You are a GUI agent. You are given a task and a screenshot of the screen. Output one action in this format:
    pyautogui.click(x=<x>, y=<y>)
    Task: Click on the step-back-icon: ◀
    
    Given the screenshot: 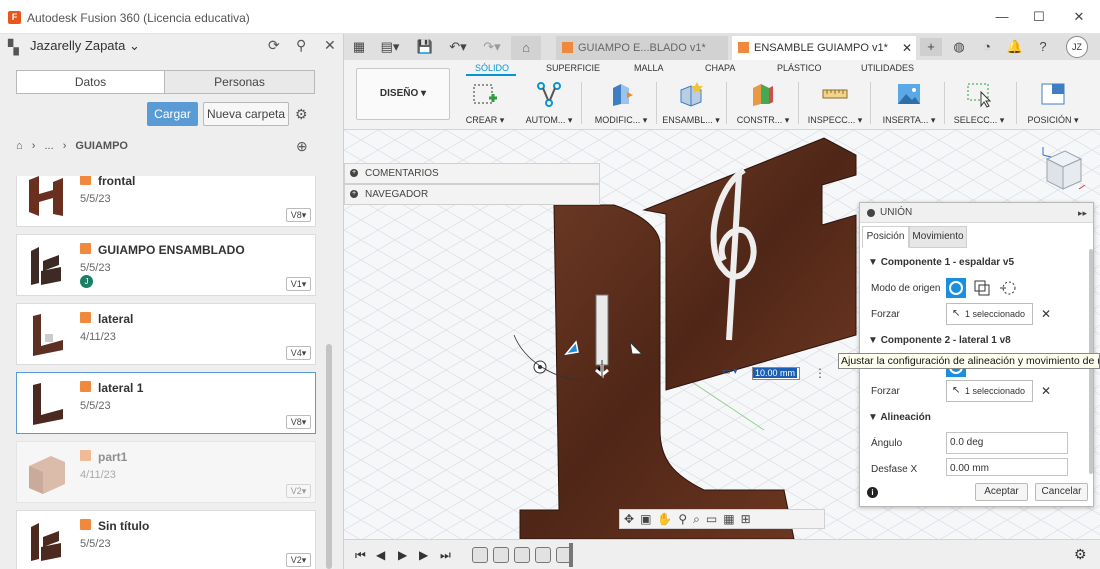 What is the action you would take?
    pyautogui.click(x=380, y=555)
    